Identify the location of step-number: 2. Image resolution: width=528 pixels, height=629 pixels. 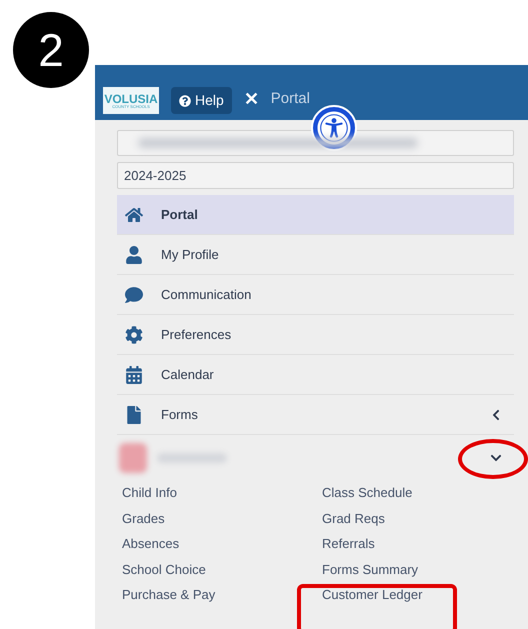
(51, 50).